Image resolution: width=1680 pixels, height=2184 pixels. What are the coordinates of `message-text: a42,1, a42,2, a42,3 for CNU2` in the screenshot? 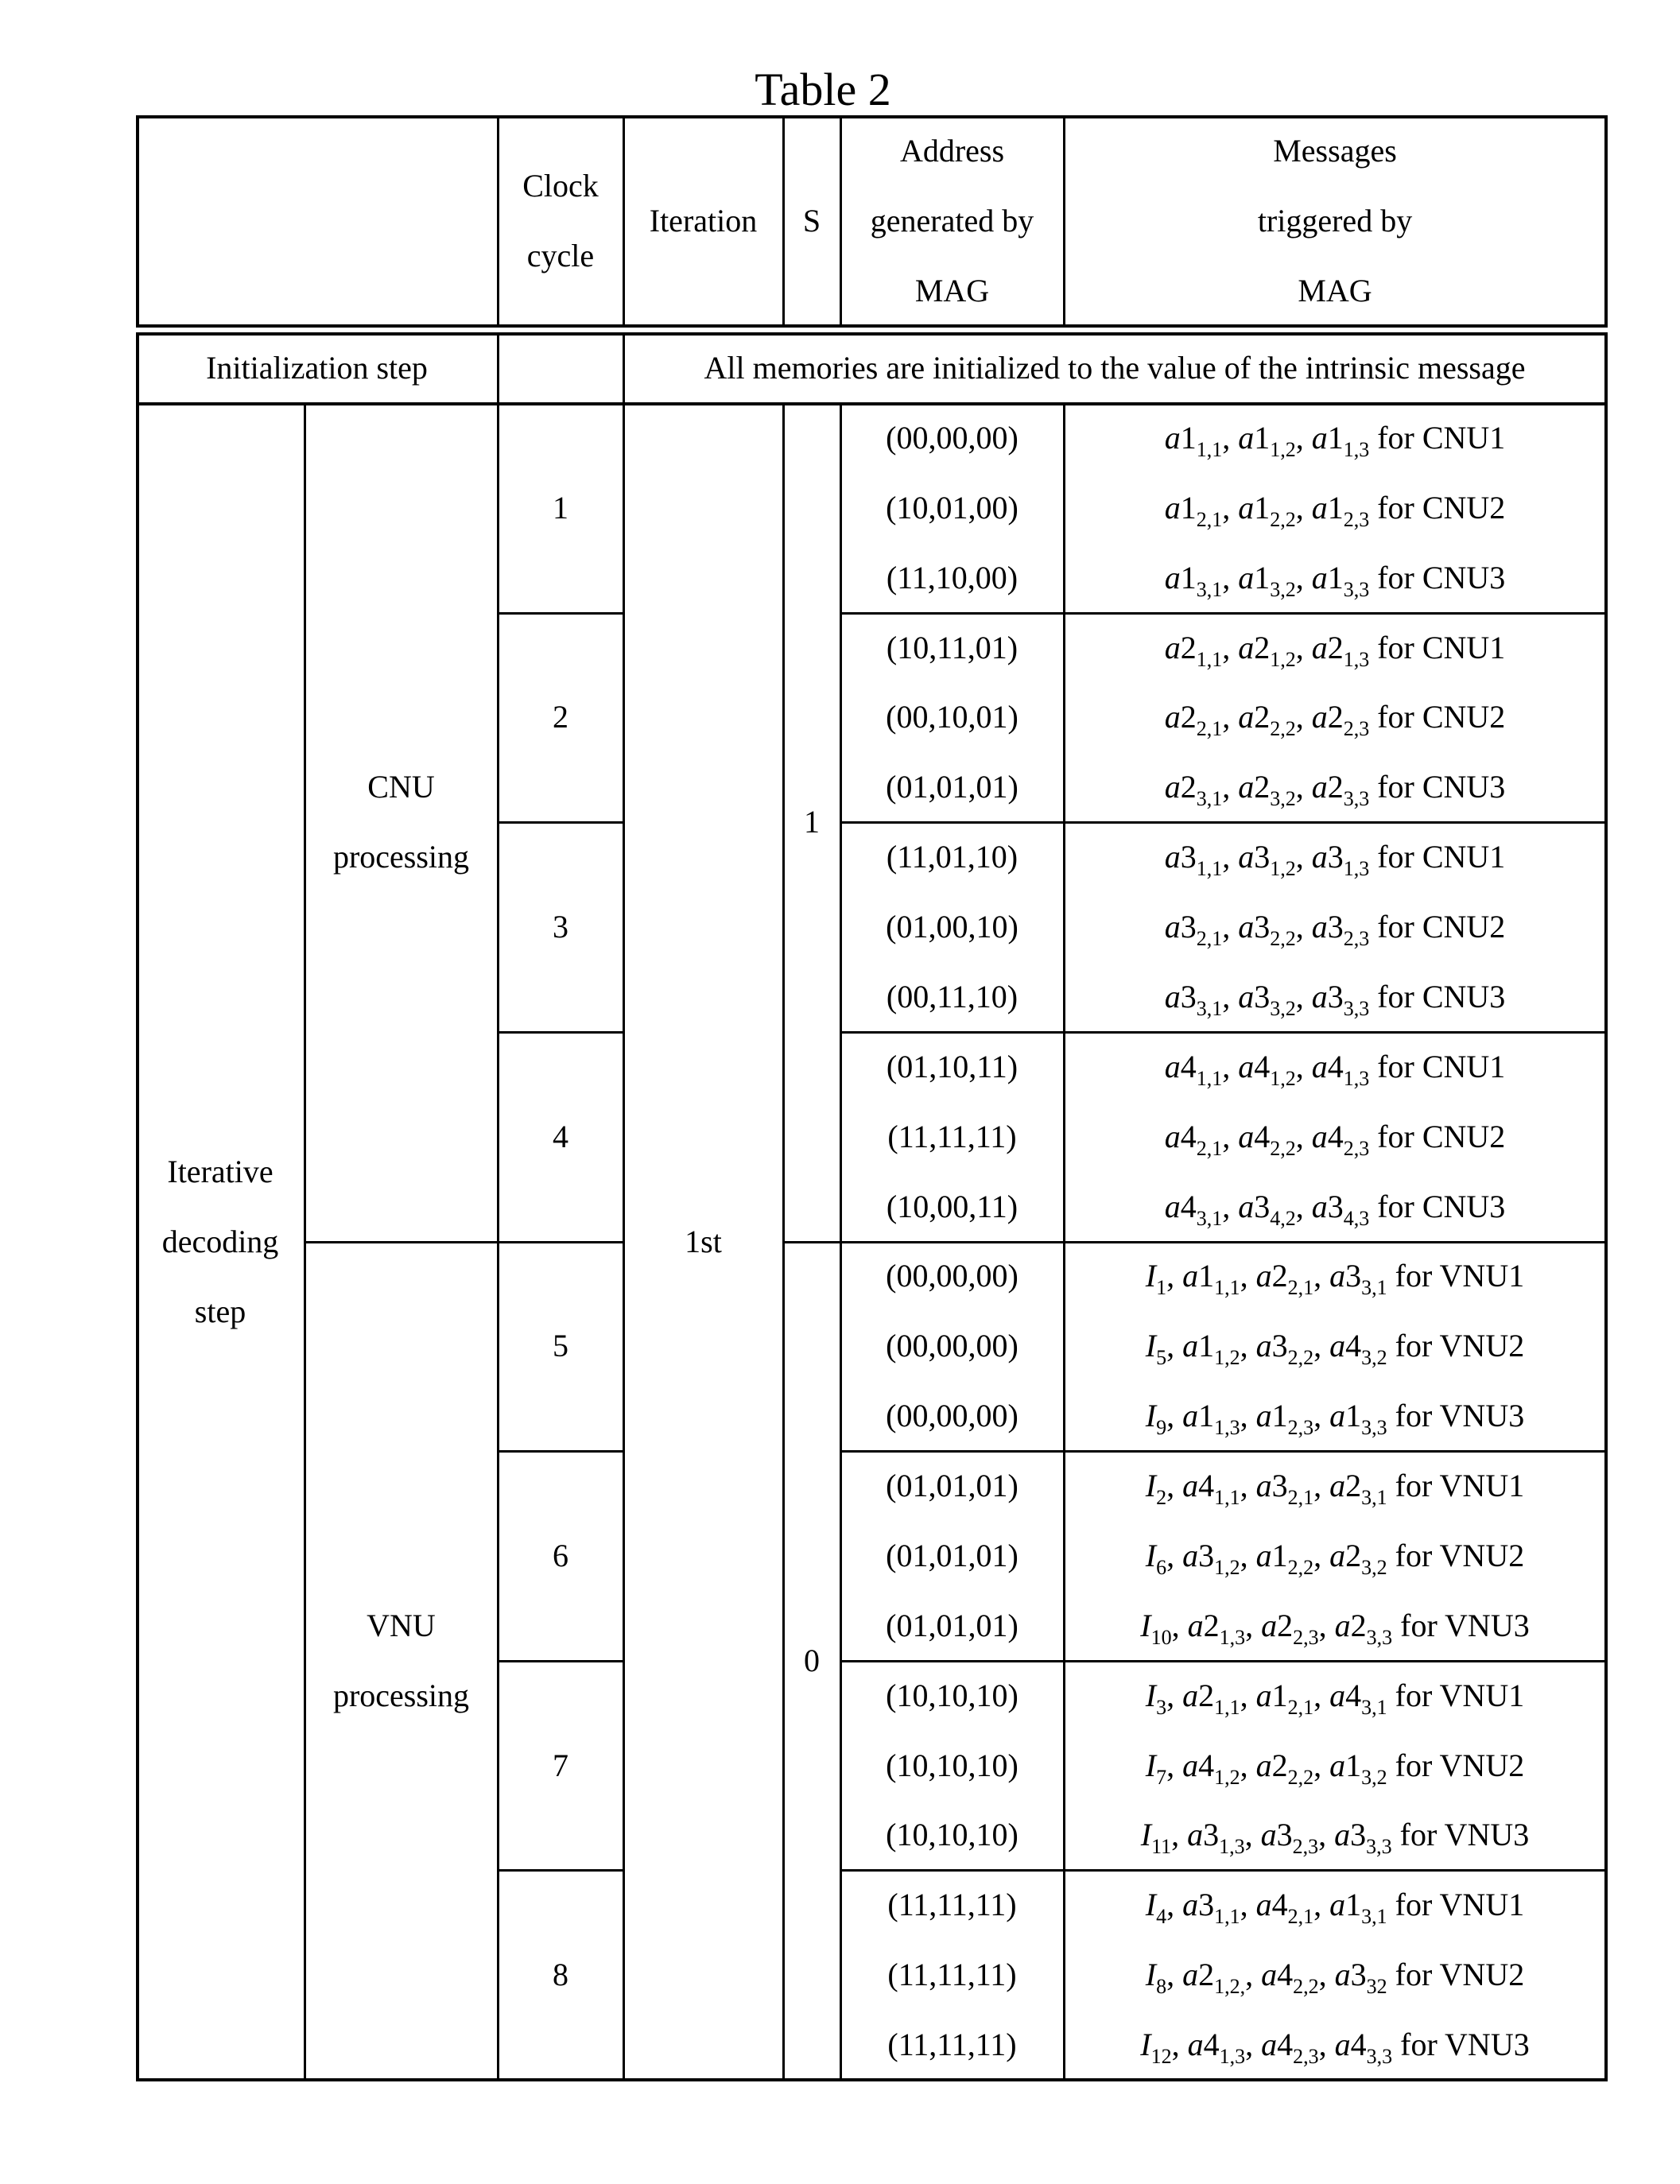 It's located at (1335, 1139).